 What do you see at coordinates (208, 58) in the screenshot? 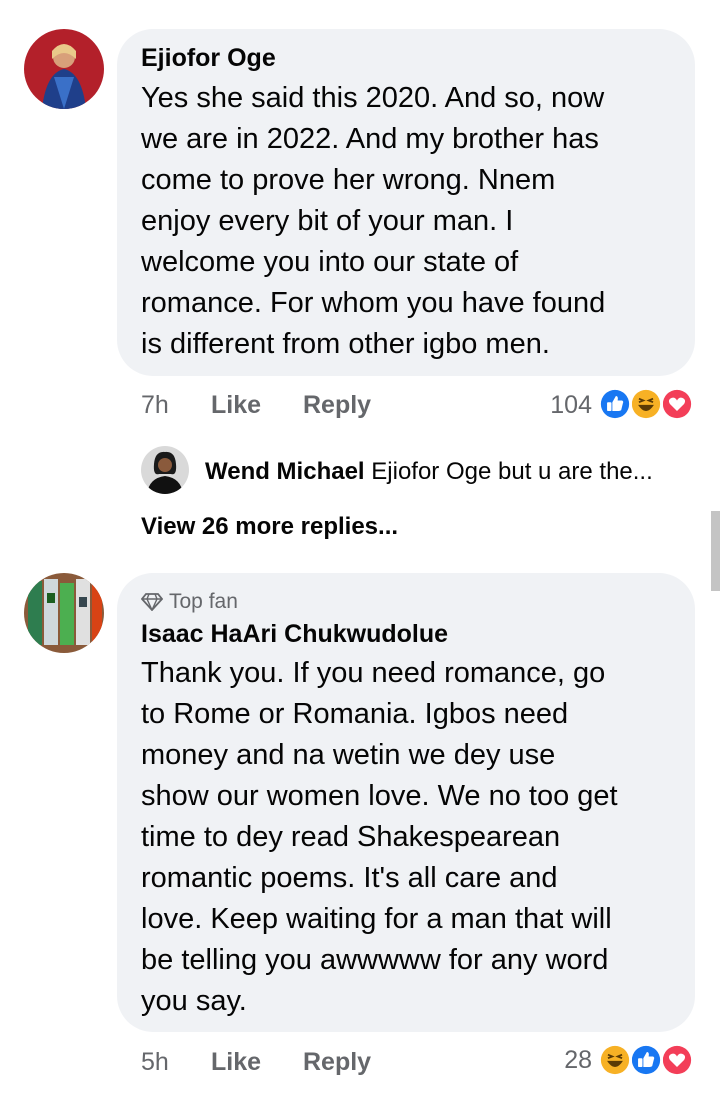
I see `comment-author: Ejiofor Oge` at bounding box center [208, 58].